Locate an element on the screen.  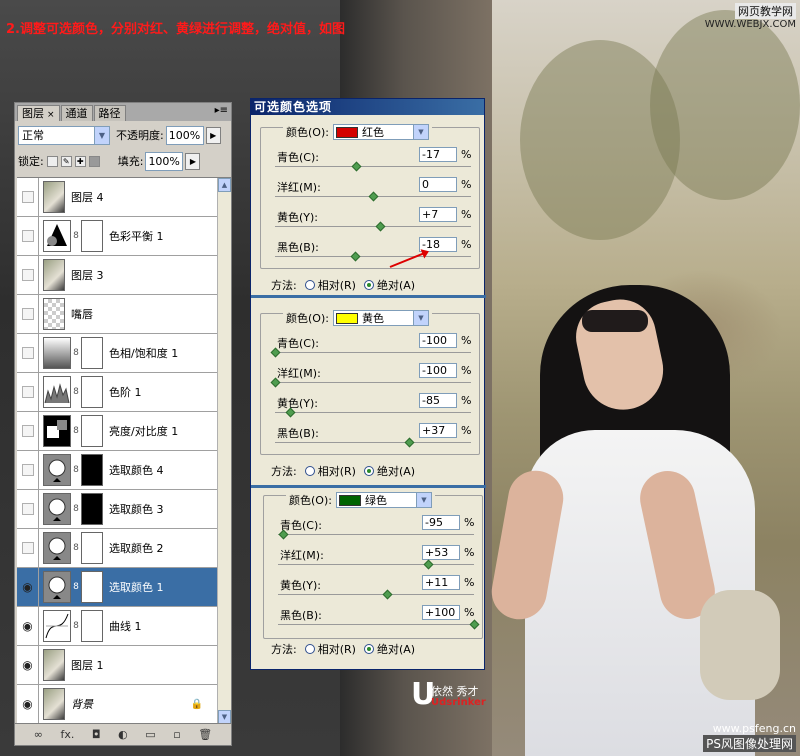
new-group-icon: ▭ is located at coordinates (150, 734).